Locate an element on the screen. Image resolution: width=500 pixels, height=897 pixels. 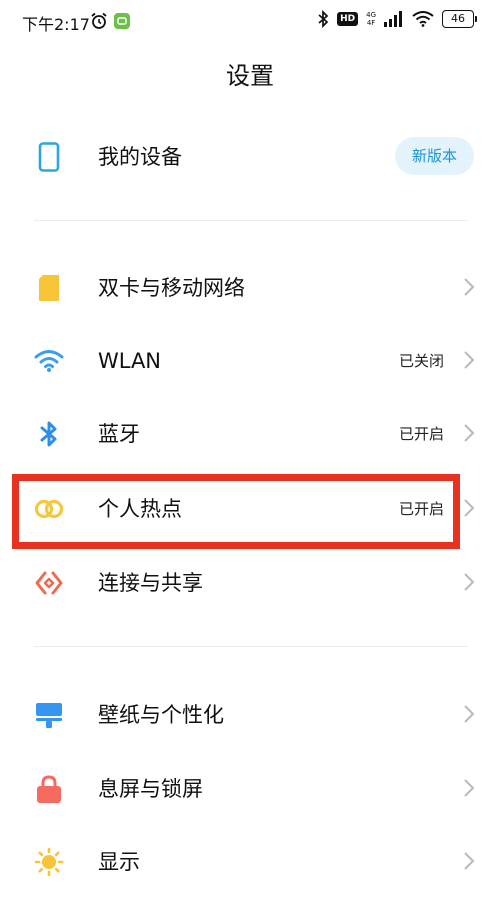
settings-item-dual-sim: 双卡与移动网络 is located at coordinates (250, 287).